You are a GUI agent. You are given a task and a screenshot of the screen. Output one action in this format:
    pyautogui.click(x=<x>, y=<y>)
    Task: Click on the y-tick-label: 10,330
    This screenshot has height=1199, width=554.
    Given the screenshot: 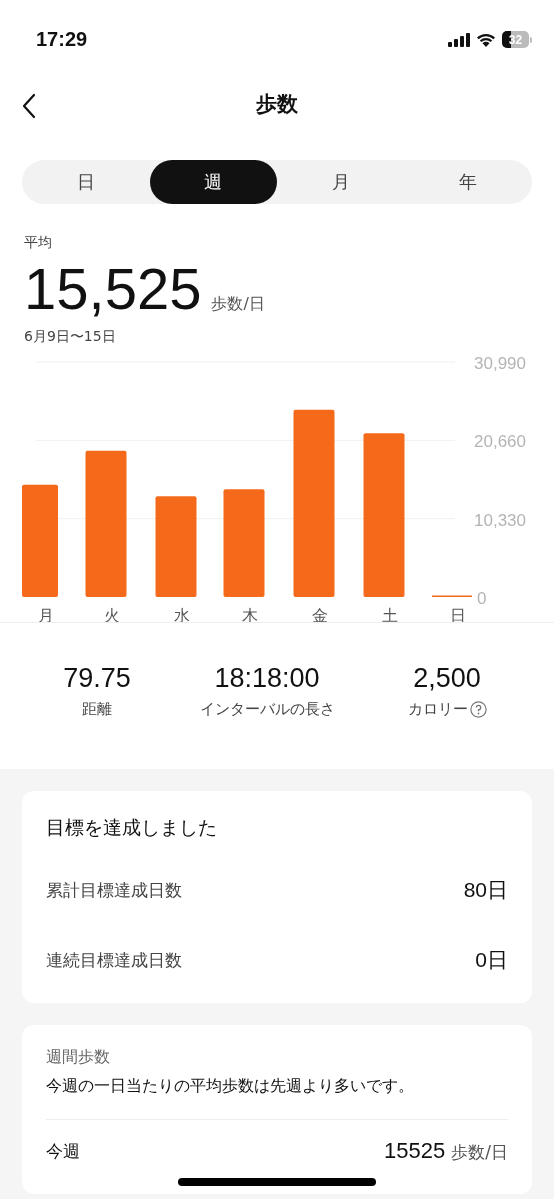 What is the action you would take?
    pyautogui.click(x=500, y=520)
    